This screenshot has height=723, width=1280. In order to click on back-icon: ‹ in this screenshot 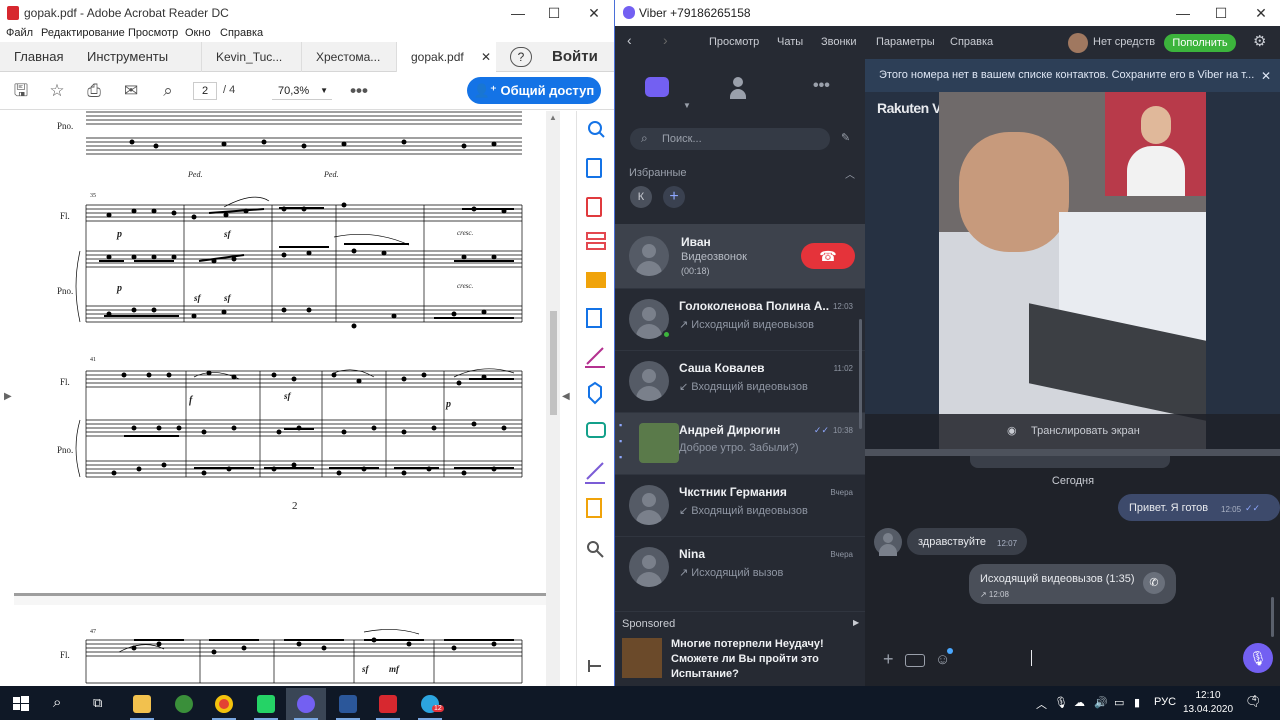, I will do `click(629, 40)`.